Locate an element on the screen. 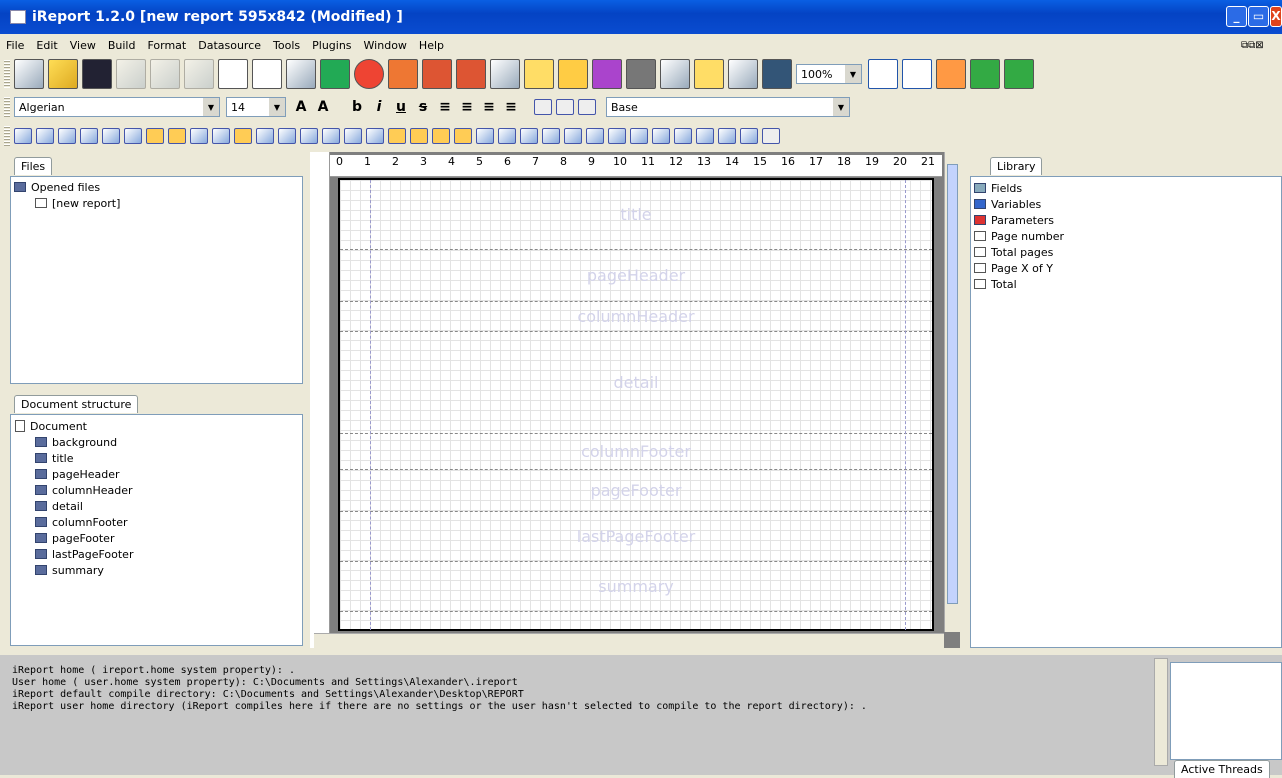 The height and width of the screenshot is (778, 1282). italic-button: i is located at coordinates (379, 107).